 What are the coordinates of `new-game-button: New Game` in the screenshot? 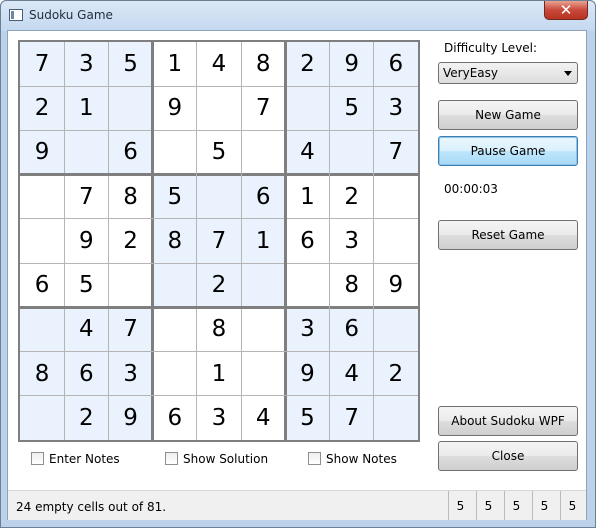 It's located at (508, 115).